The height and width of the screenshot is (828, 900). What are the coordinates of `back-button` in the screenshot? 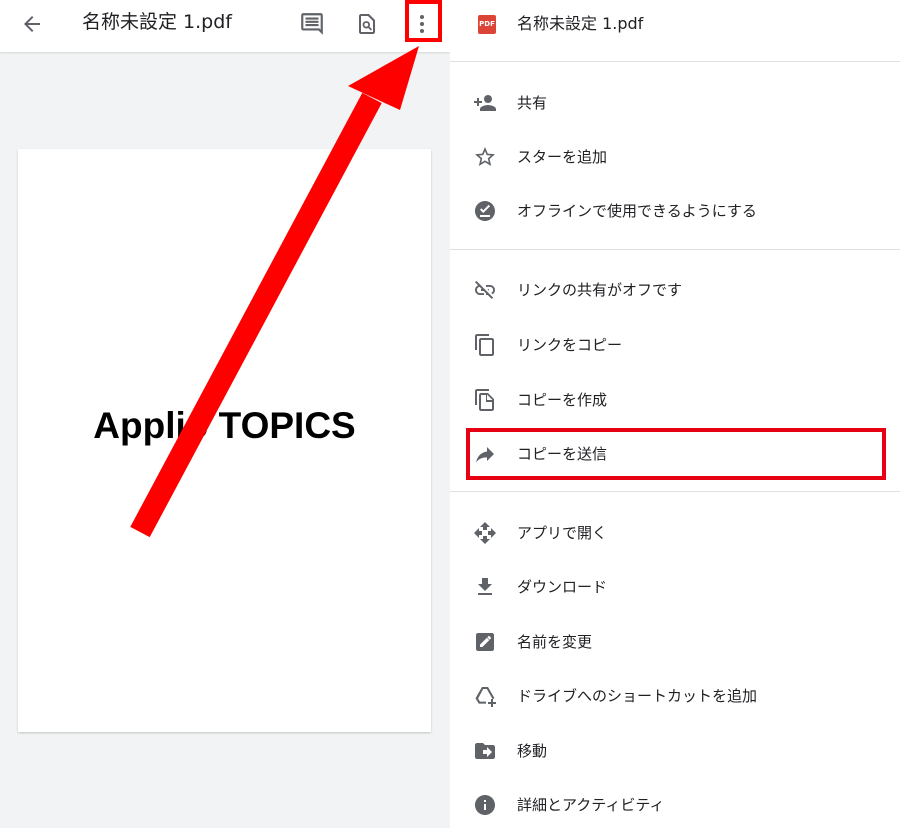 It's located at (32, 24).